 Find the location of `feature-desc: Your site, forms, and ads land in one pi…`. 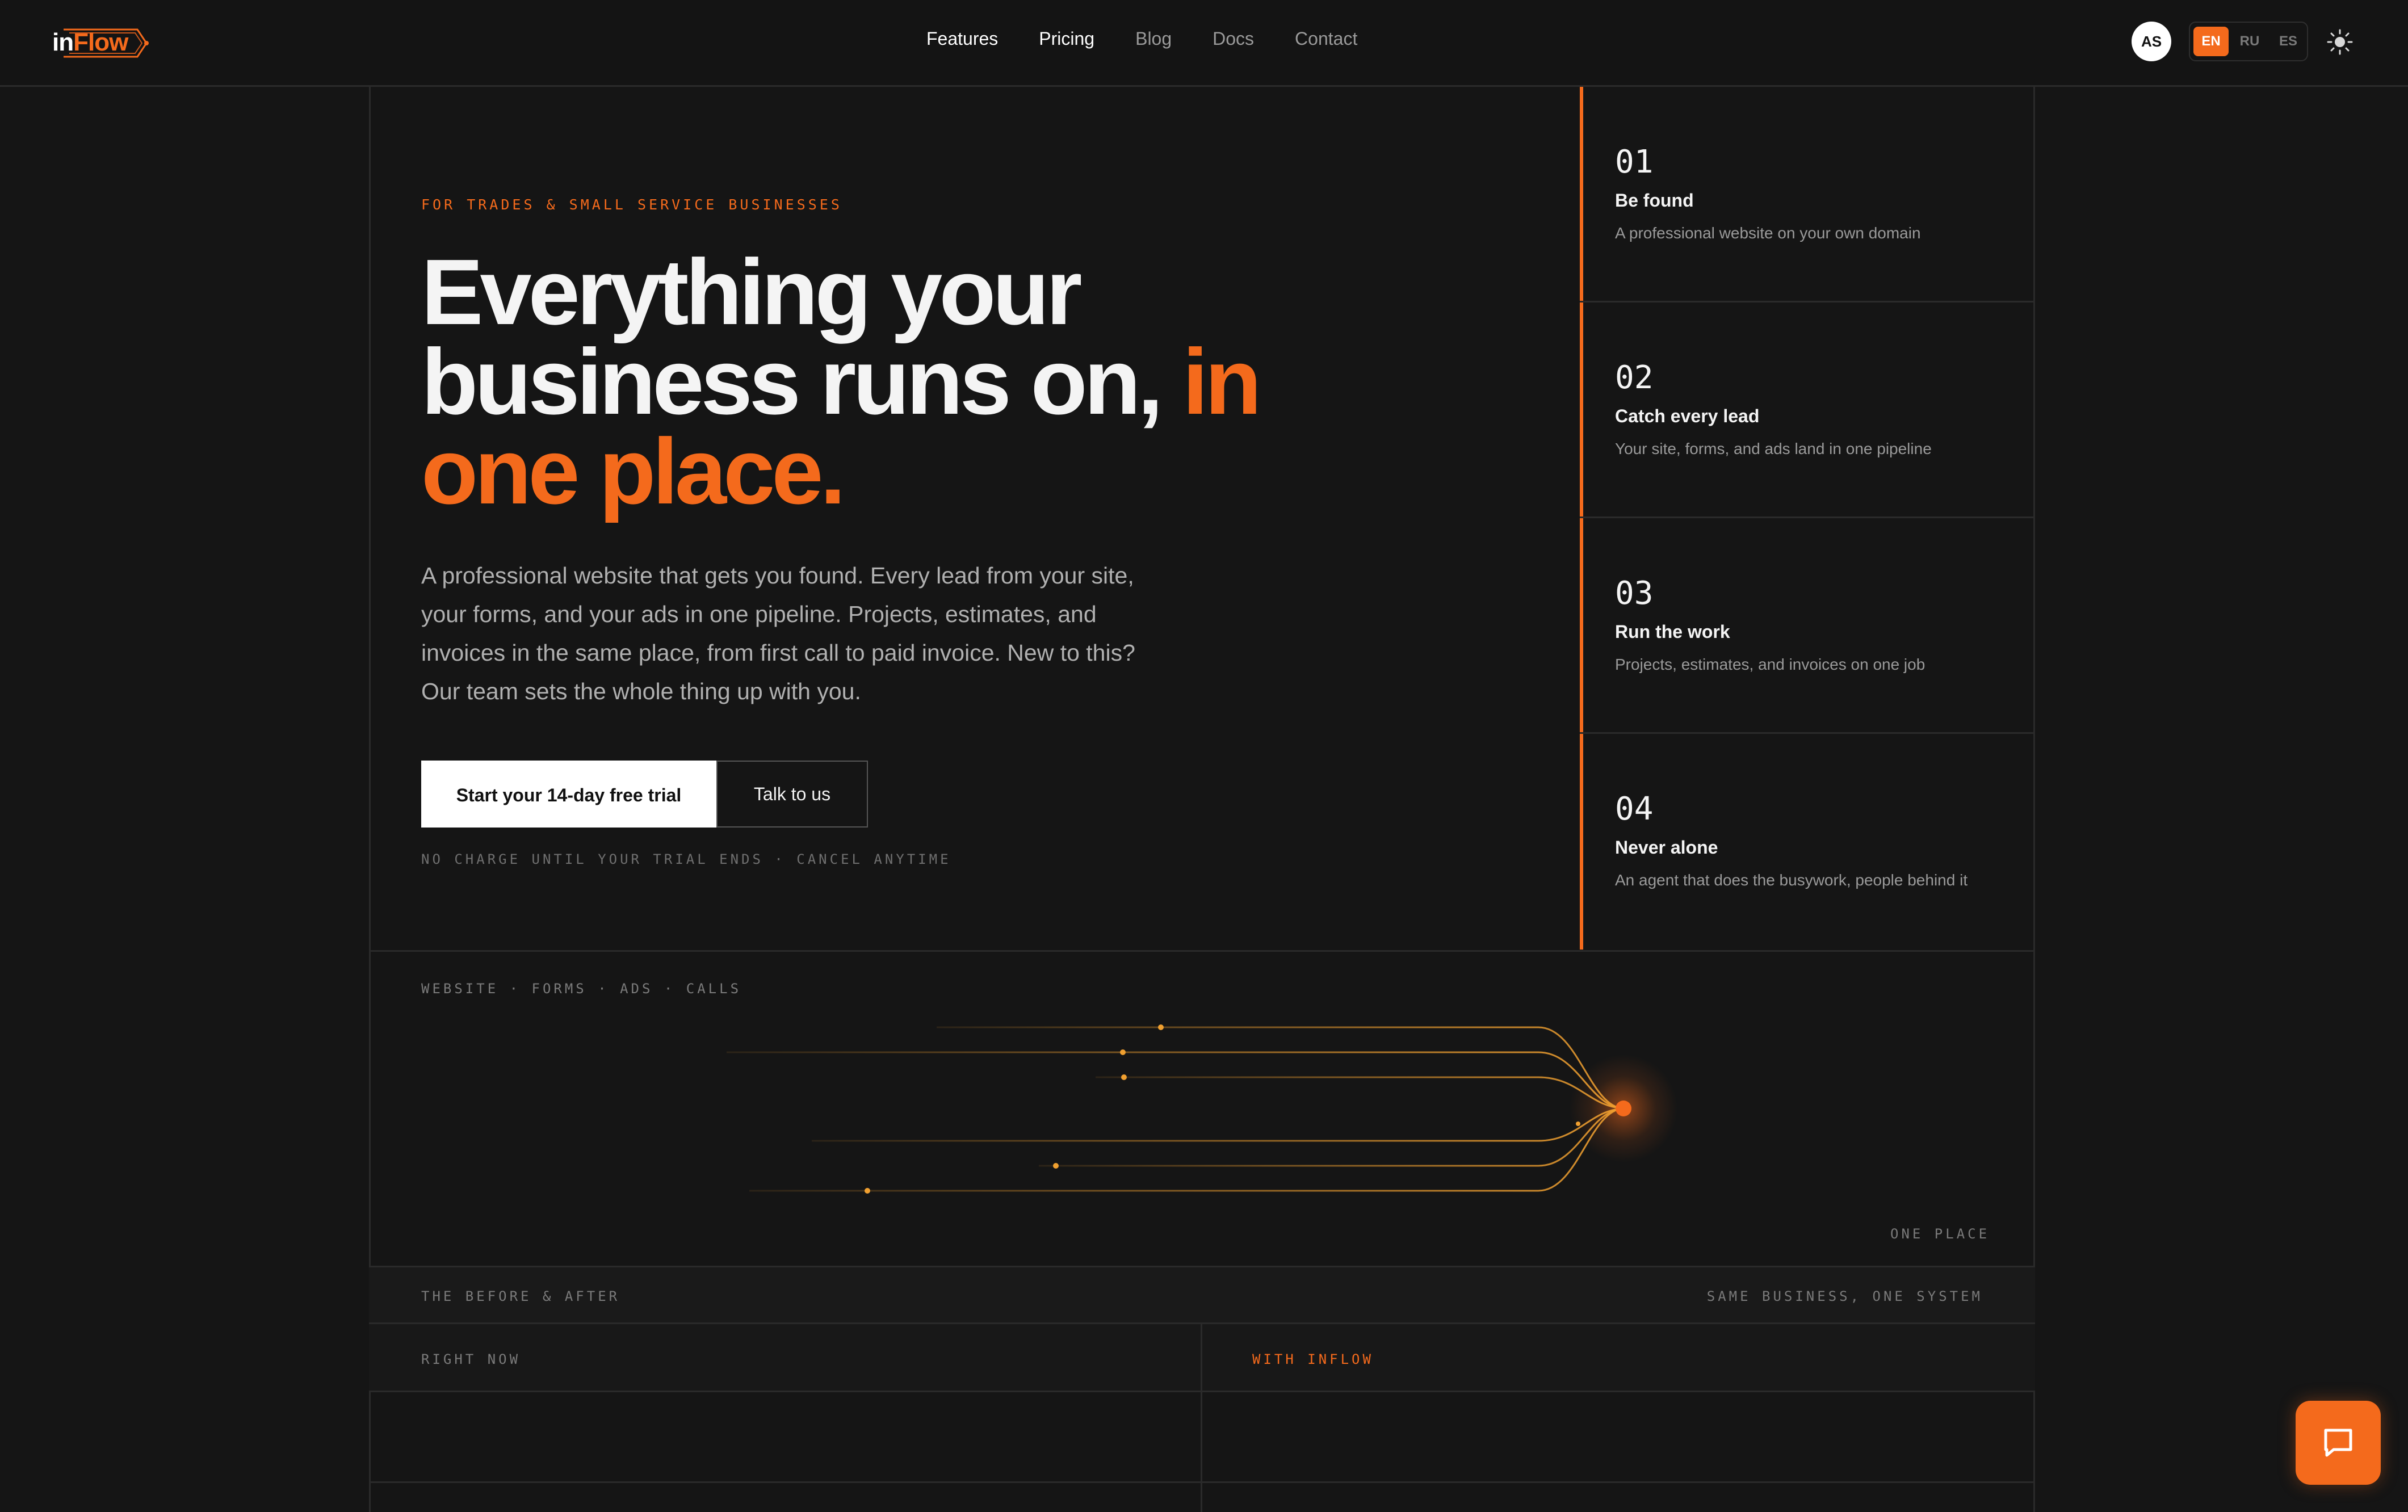

feature-desc: Your site, forms, and ads land in one pi… is located at coordinates (1773, 448).